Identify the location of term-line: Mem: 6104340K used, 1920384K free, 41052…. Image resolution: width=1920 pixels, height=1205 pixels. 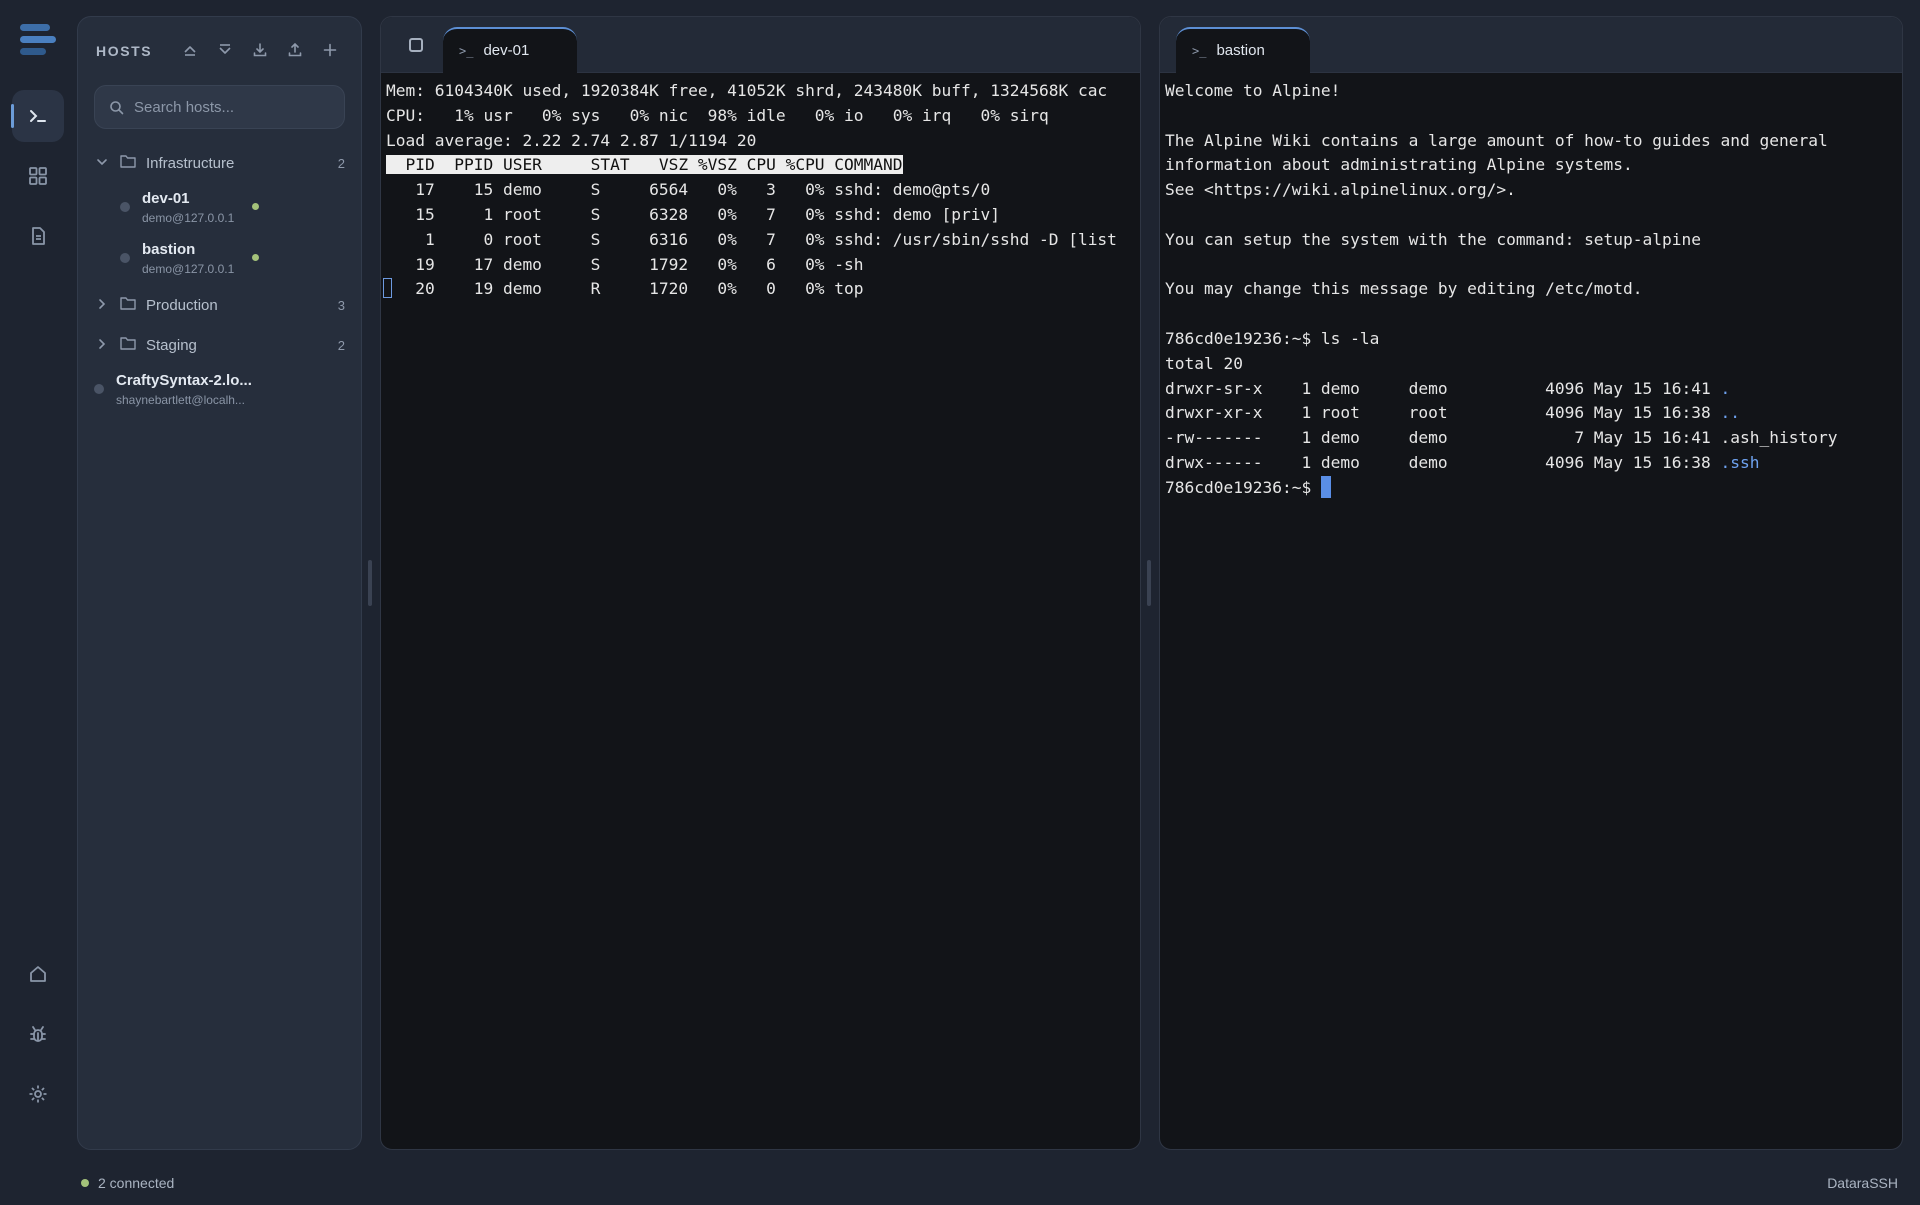
(747, 90).